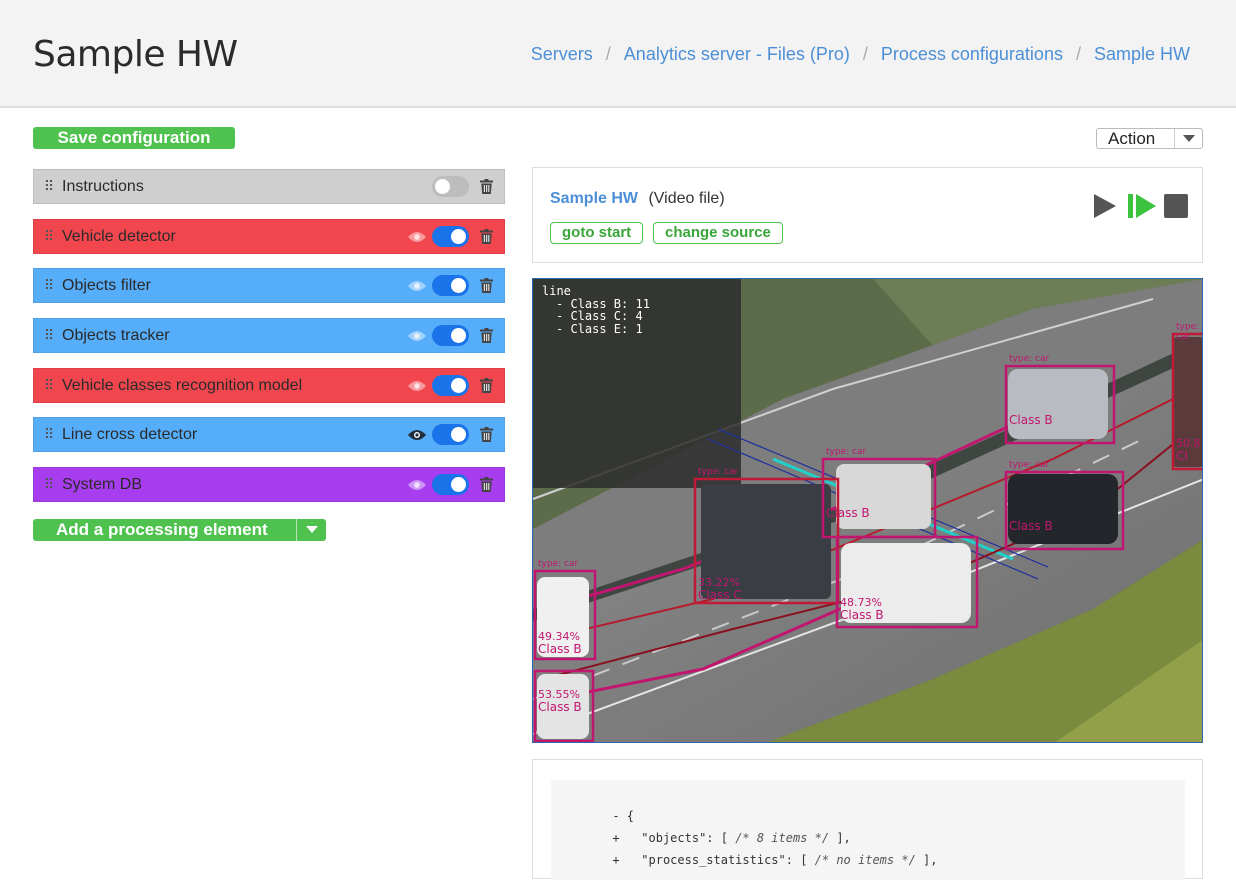  What do you see at coordinates (1189, 450) in the screenshot?
I see `detection-caption: 50.8 CI` at bounding box center [1189, 450].